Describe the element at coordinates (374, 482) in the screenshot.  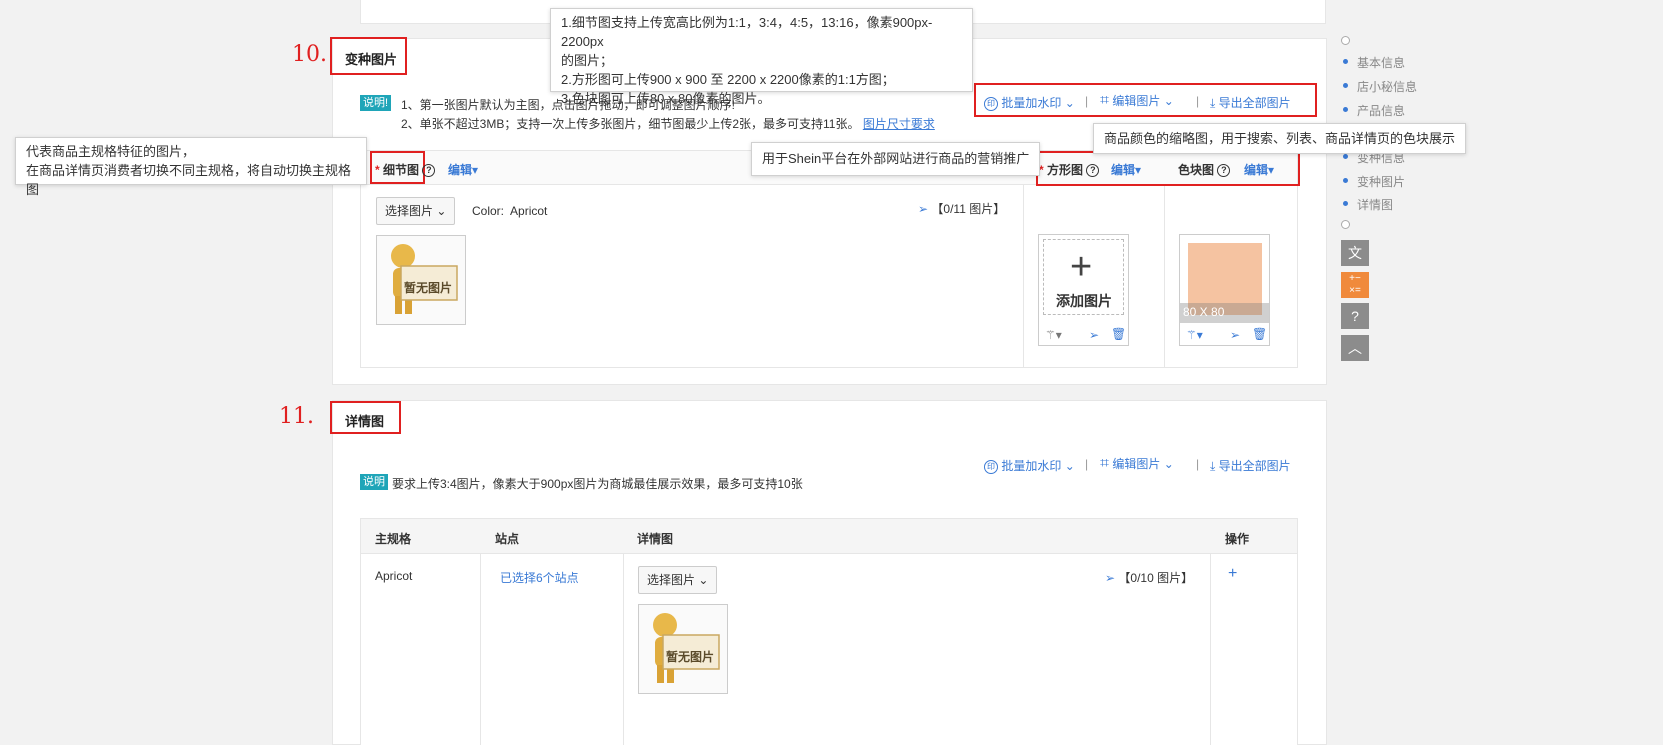
I see `detail-note-badge: 说明` at that location.